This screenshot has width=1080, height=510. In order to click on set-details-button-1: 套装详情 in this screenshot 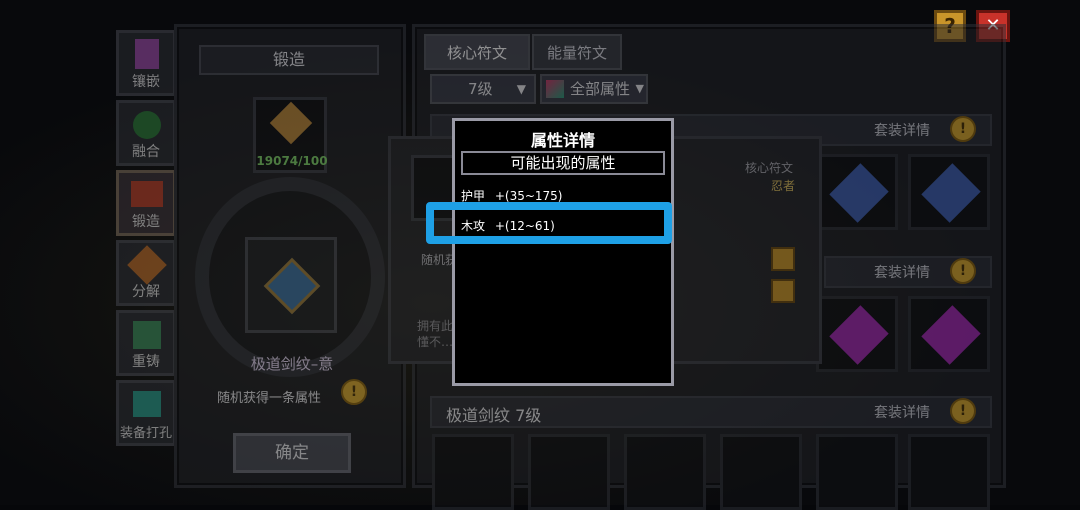, I will do `click(902, 130)`.